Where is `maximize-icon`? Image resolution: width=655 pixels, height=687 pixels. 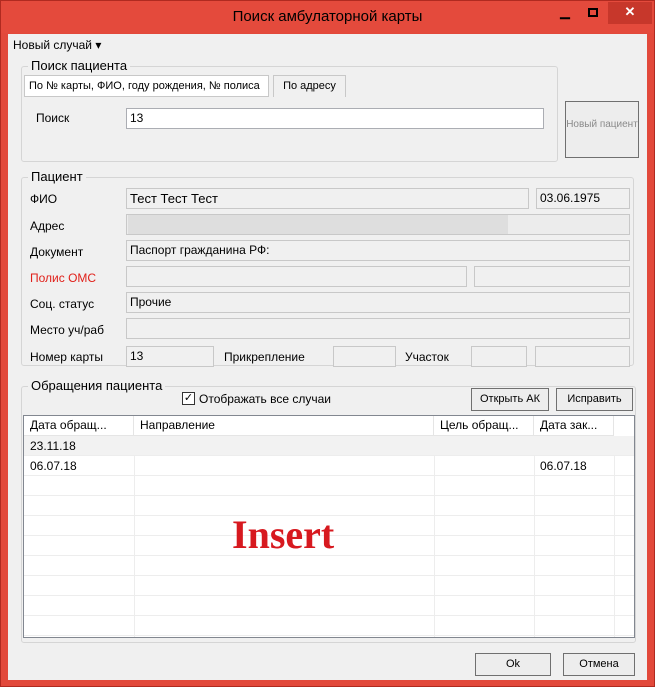 maximize-icon is located at coordinates (593, 12).